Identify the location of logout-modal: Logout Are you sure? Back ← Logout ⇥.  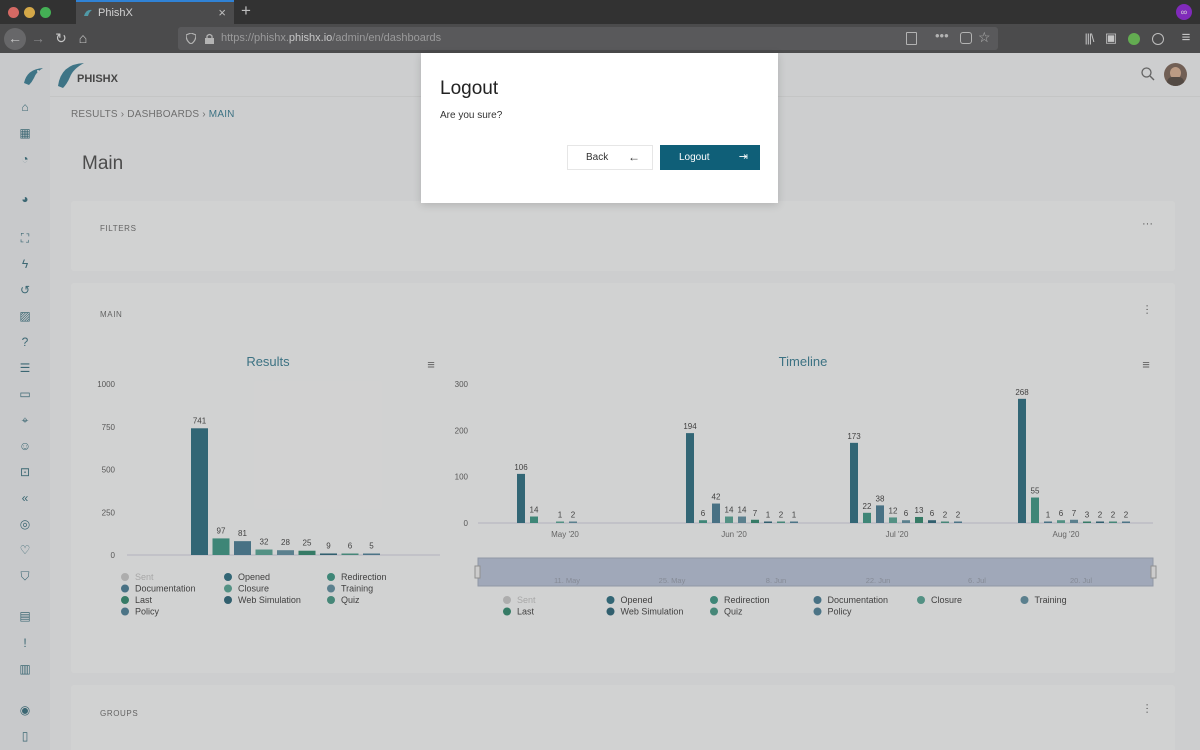
(599, 128).